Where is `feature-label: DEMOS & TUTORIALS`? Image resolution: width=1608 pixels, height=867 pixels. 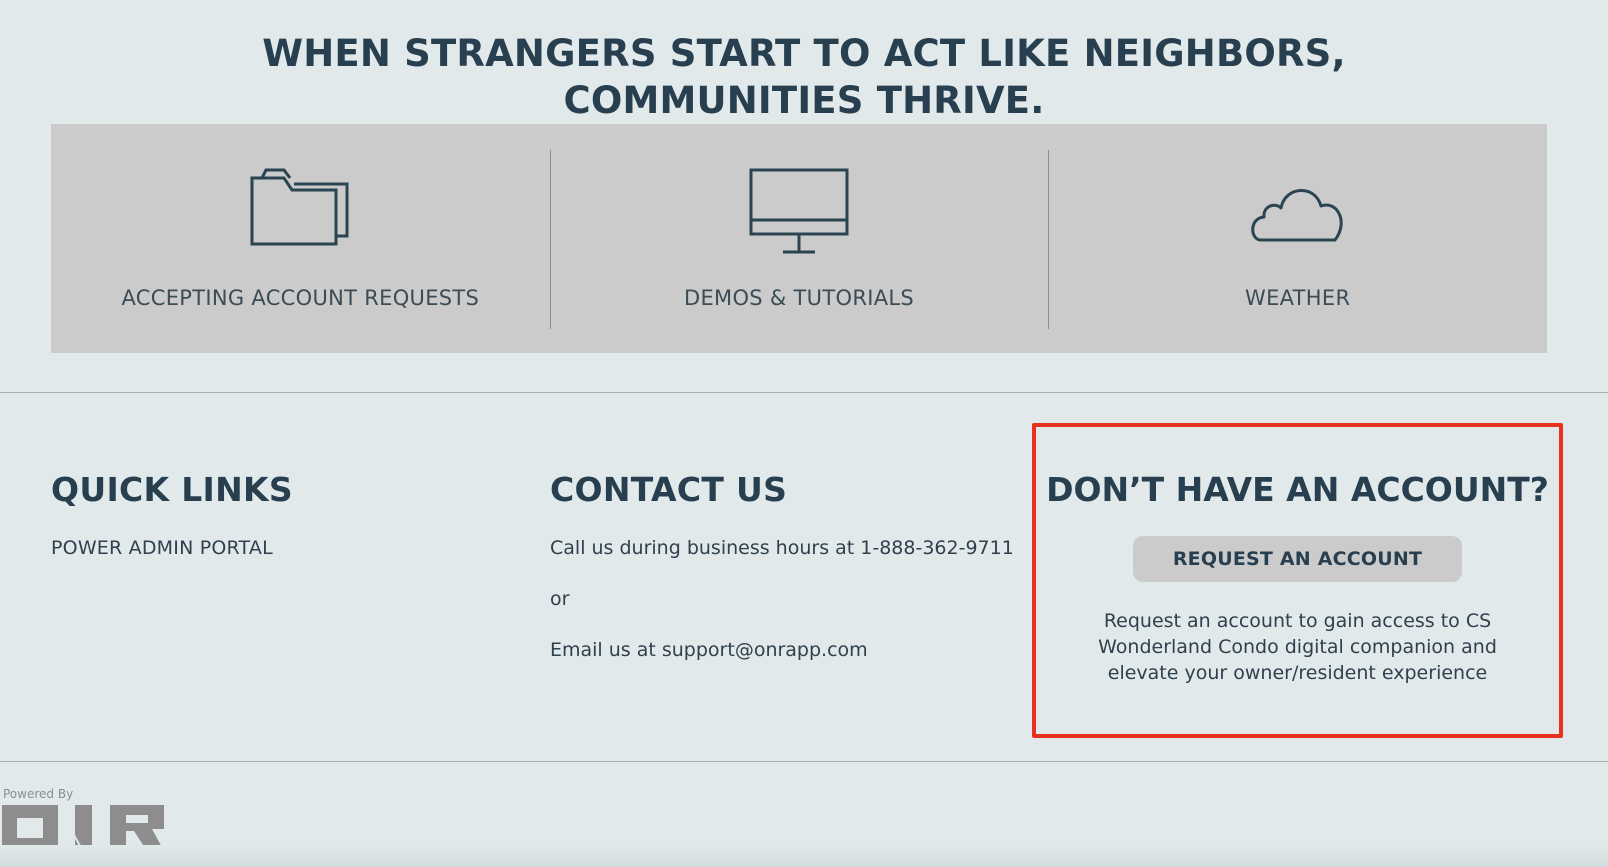 feature-label: DEMOS & TUTORIALS is located at coordinates (799, 298).